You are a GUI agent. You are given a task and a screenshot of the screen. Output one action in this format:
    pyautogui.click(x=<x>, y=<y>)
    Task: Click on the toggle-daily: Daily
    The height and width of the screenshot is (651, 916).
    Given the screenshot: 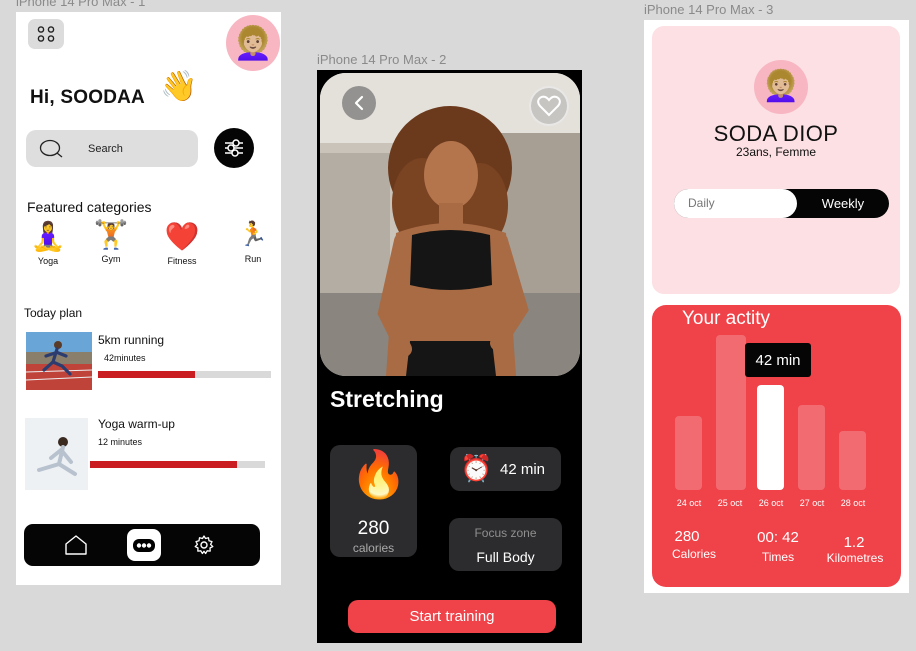 What is the action you would take?
    pyautogui.click(x=735, y=203)
    